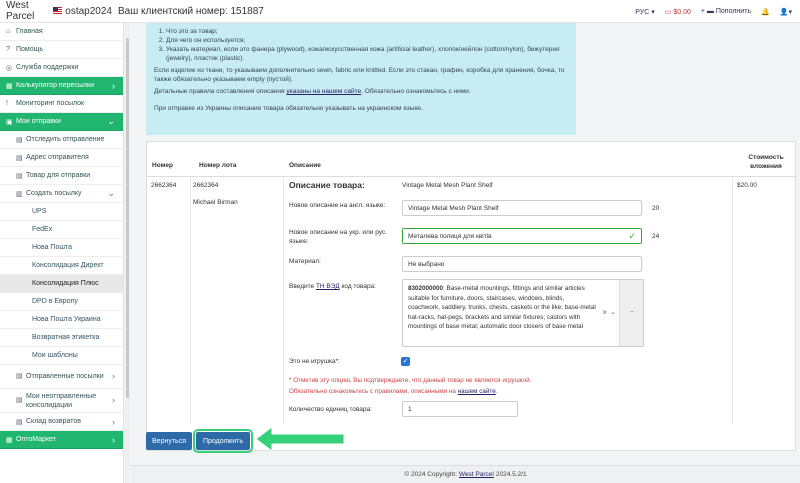 This screenshot has height=483, width=800. Describe the element at coordinates (169, 441) in the screenshot. I see `back-button: Вернуться` at that location.